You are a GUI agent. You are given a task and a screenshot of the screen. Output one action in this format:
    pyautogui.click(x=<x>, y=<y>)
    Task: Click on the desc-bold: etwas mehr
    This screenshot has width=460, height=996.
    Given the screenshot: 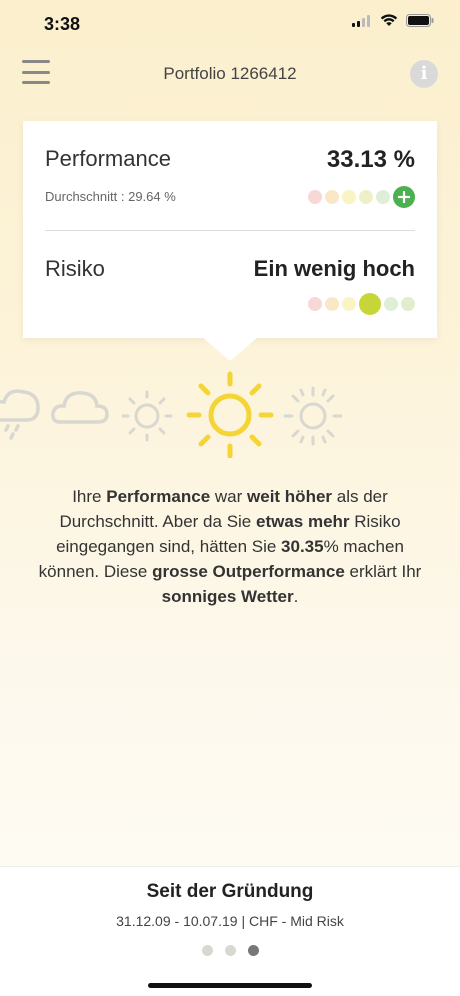 What is the action you would take?
    pyautogui.click(x=302, y=521)
    